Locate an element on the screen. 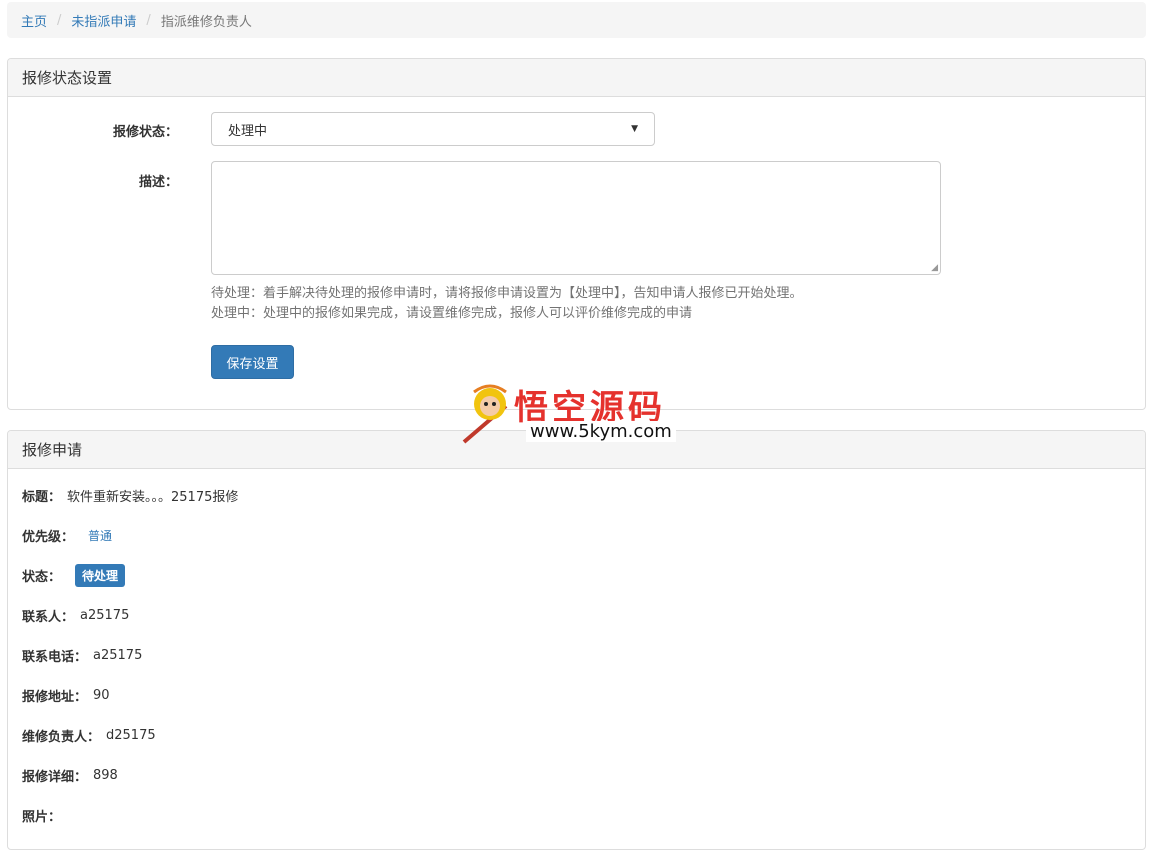 The image size is (1153, 850). status-select-value: 处理中 is located at coordinates (248, 131).